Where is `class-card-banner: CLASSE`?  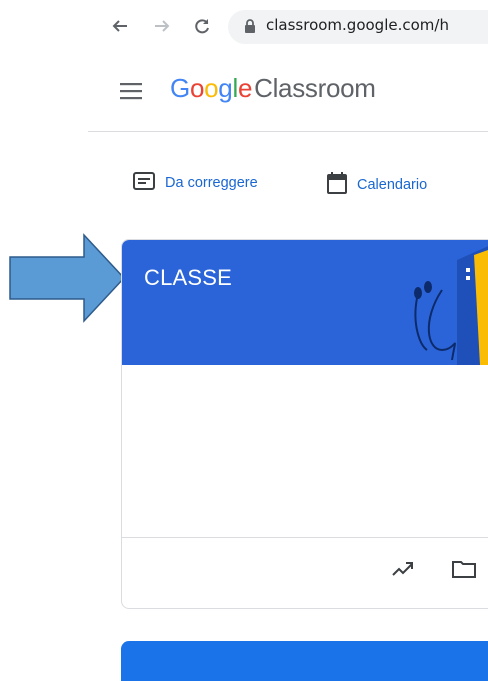 class-card-banner: CLASSE is located at coordinates (305, 302).